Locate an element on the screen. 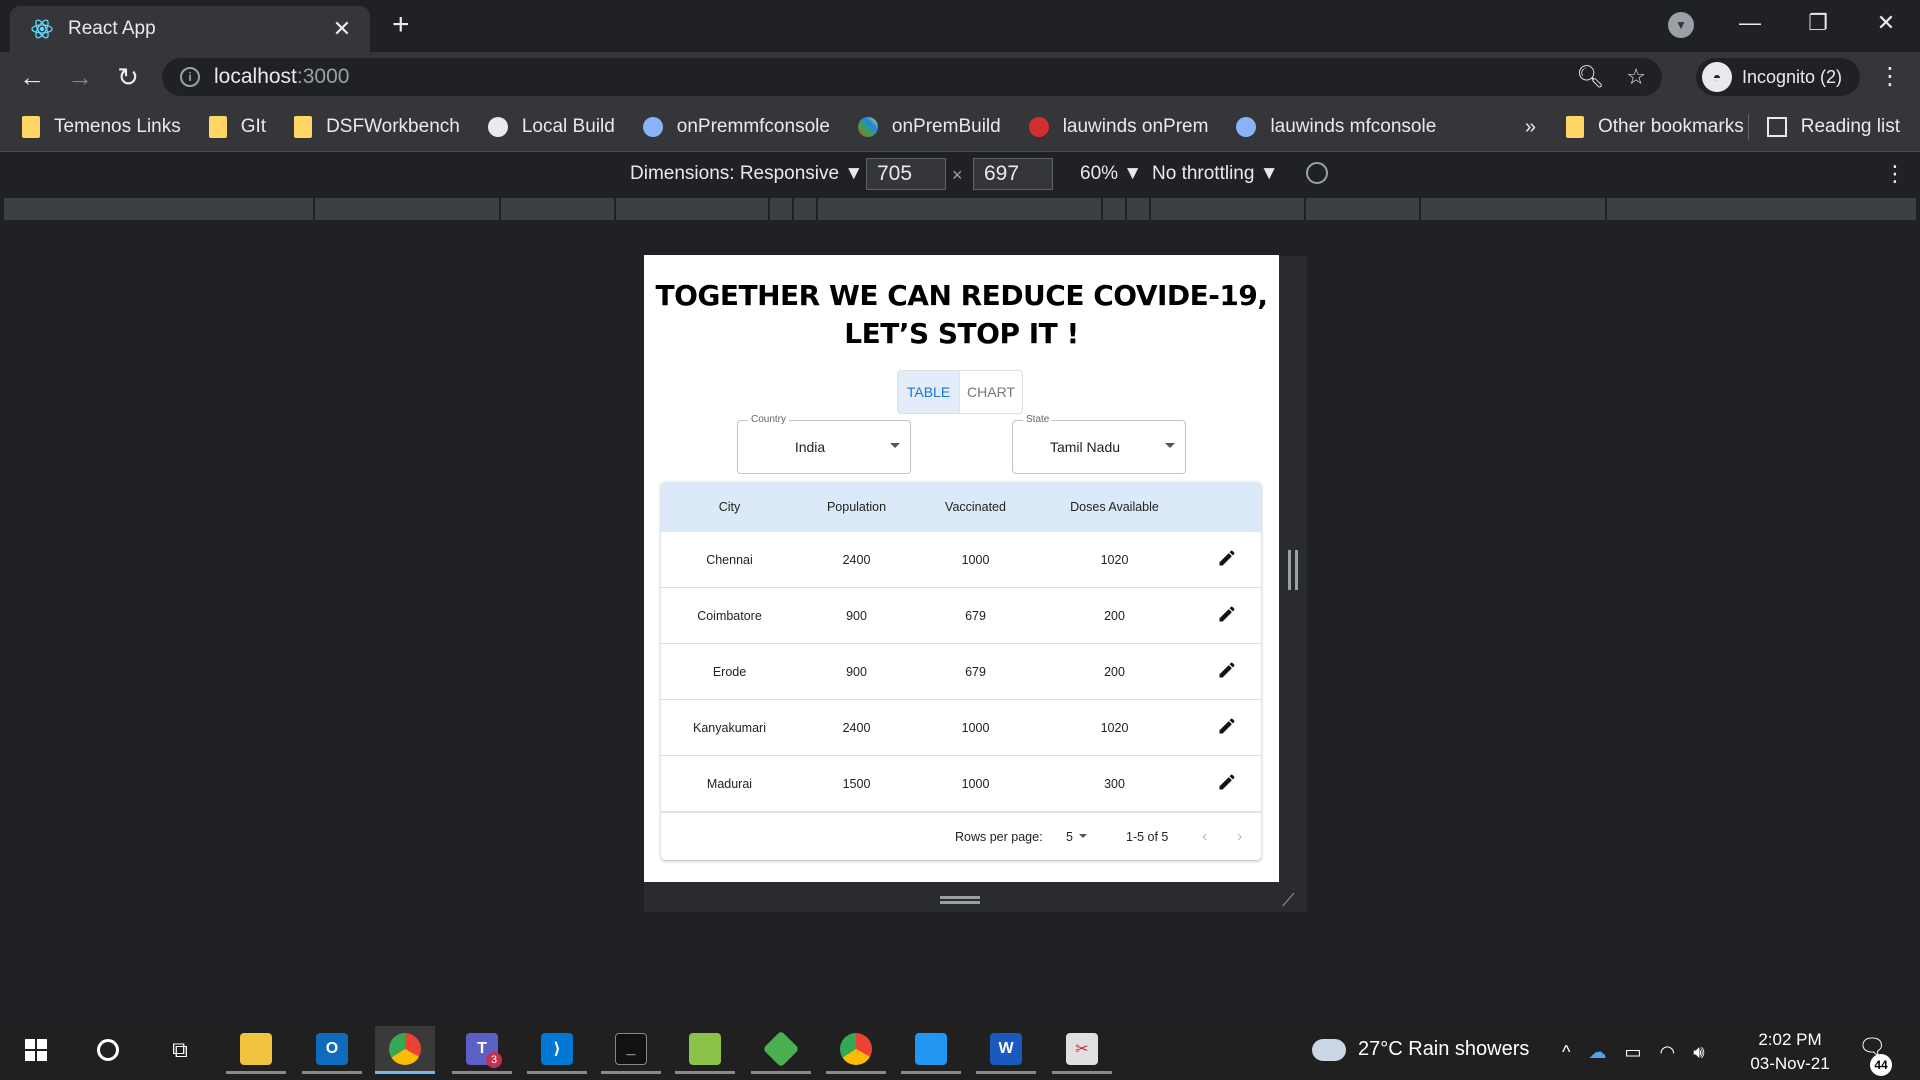 This screenshot has width=1920, height=1080. media-query-bar is located at coordinates (960, 209).